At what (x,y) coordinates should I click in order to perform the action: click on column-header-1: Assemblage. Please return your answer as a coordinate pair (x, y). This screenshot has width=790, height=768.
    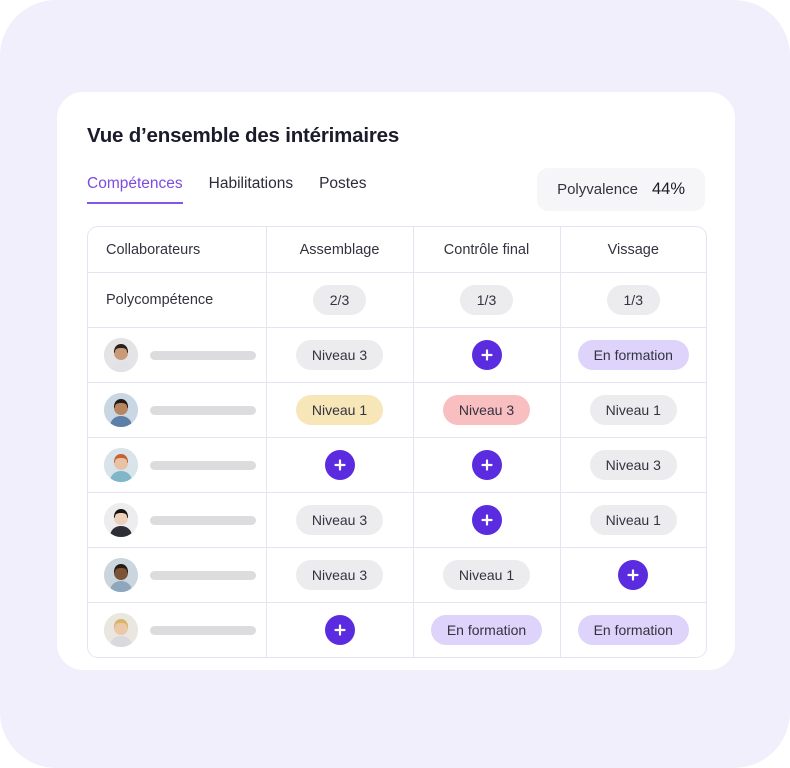
    Looking at the image, I should click on (340, 250).